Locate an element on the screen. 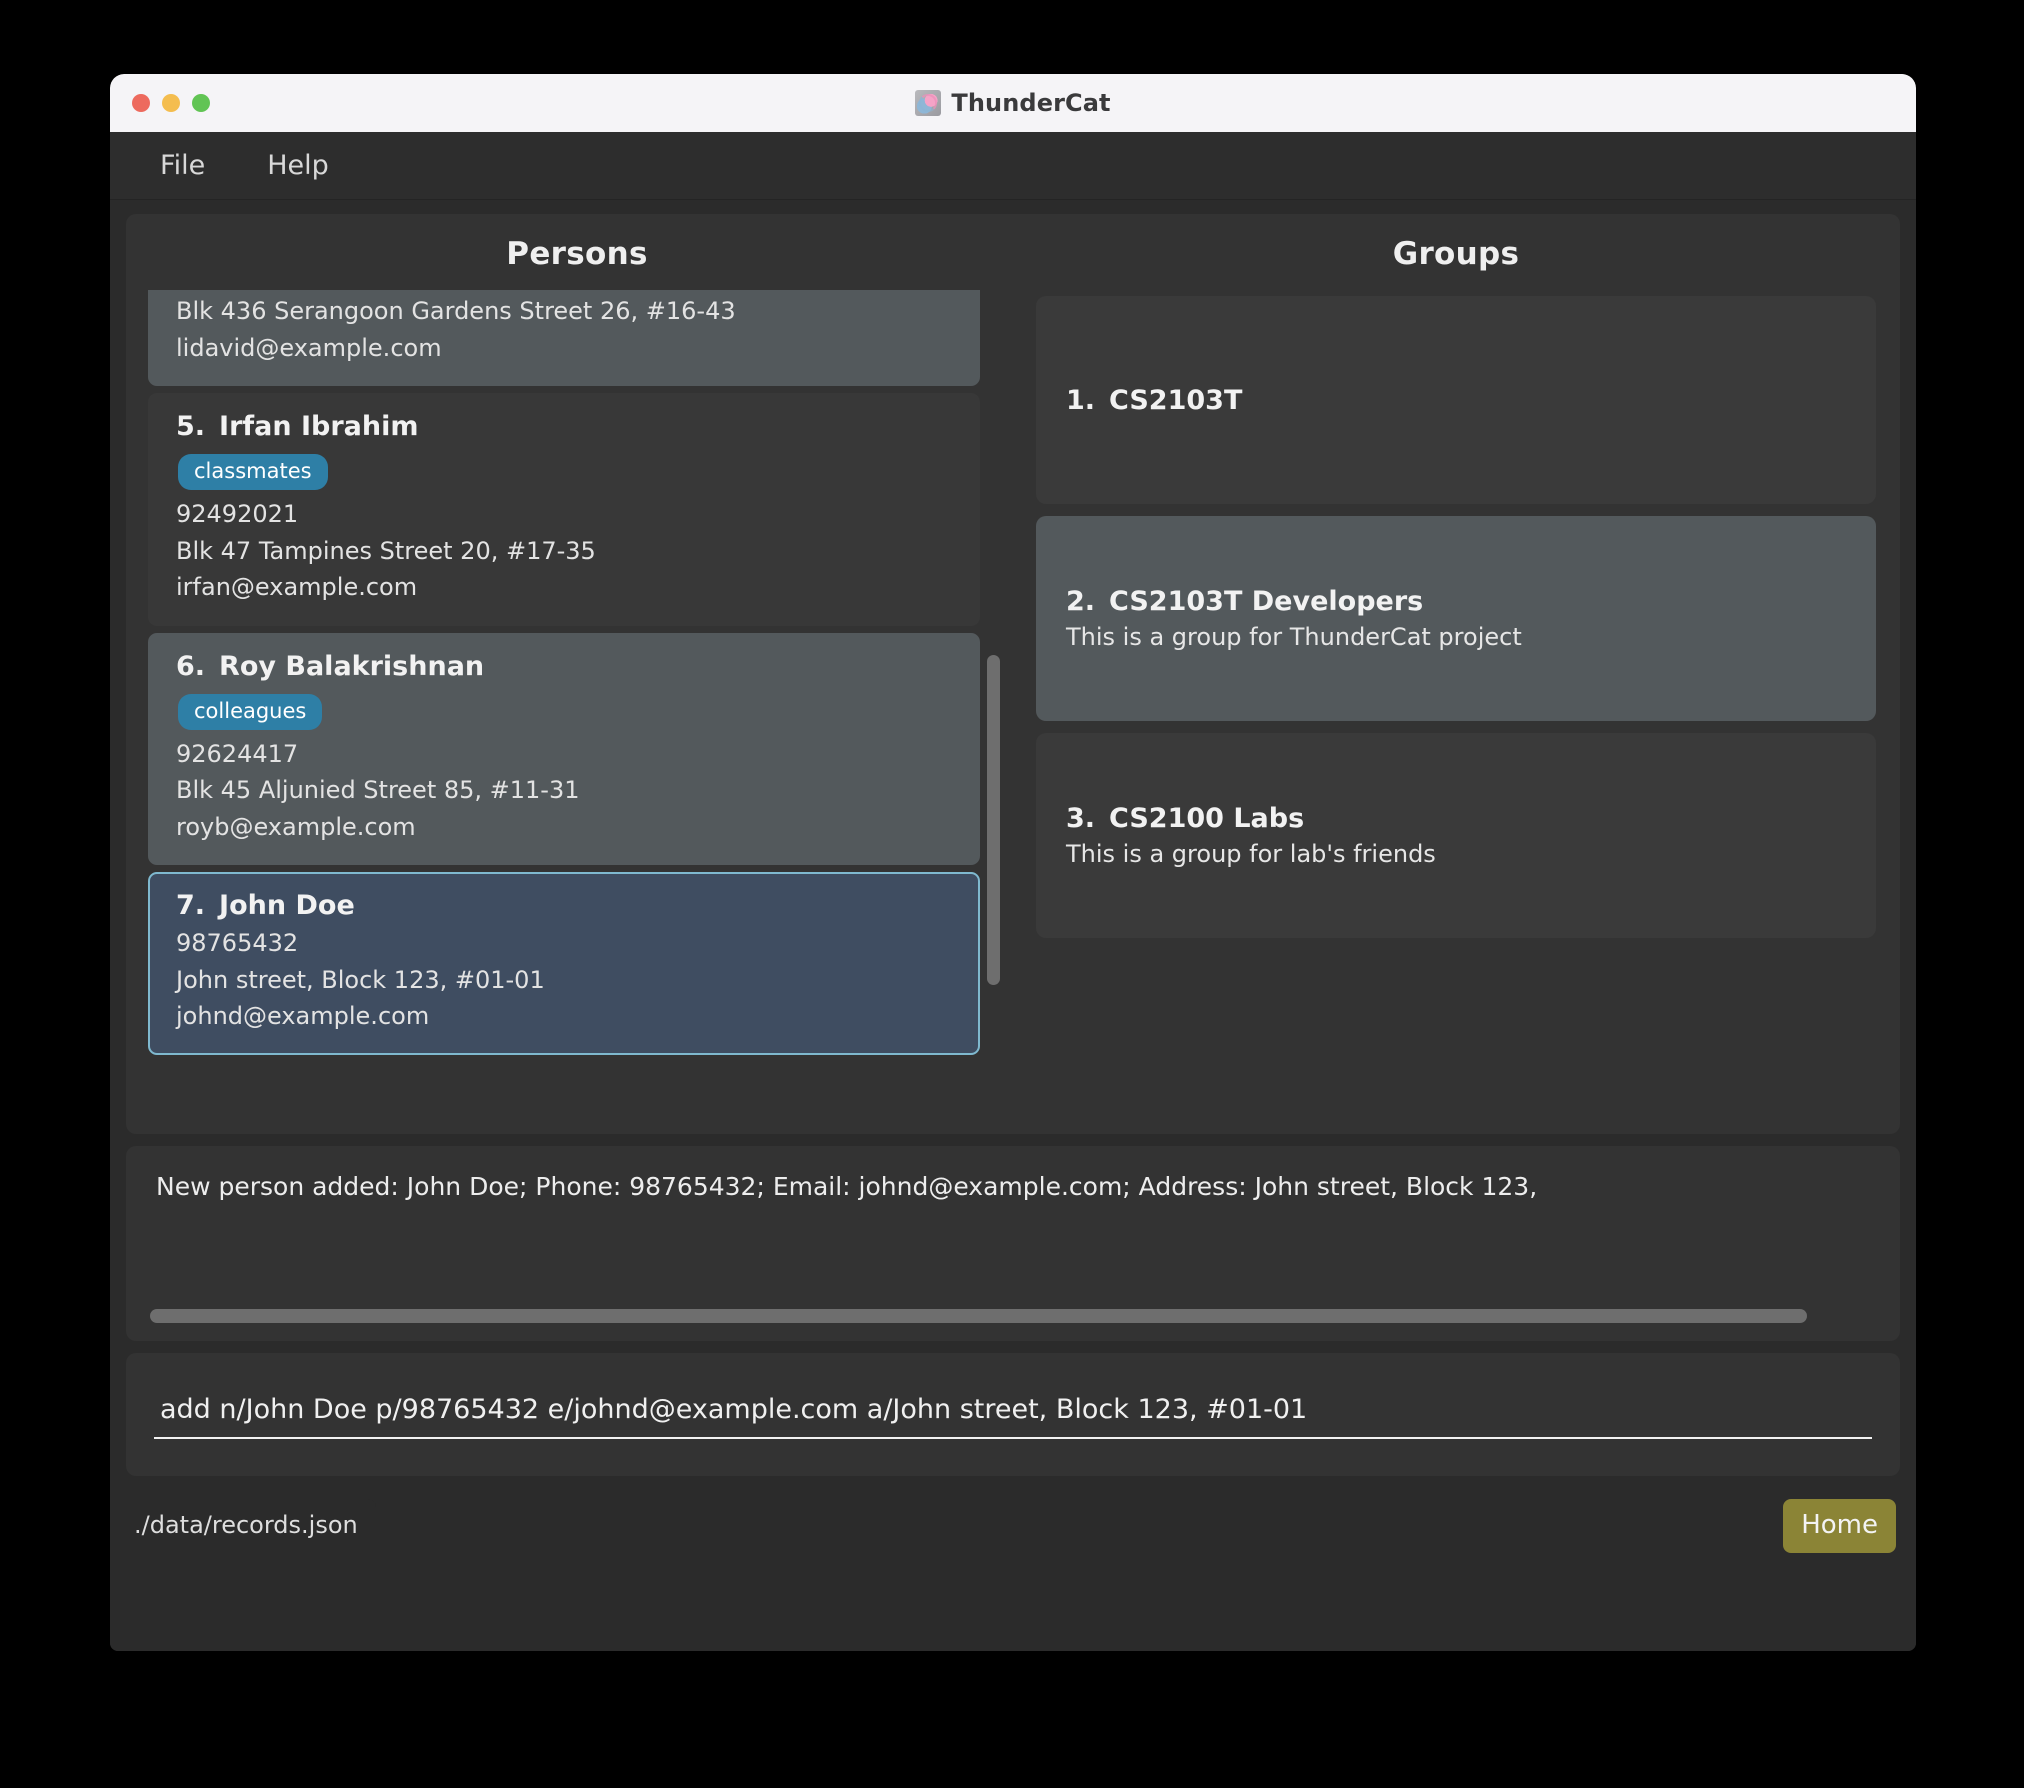 The image size is (2024, 1788). person-email: johnd@example.com is located at coordinates (303, 1016).